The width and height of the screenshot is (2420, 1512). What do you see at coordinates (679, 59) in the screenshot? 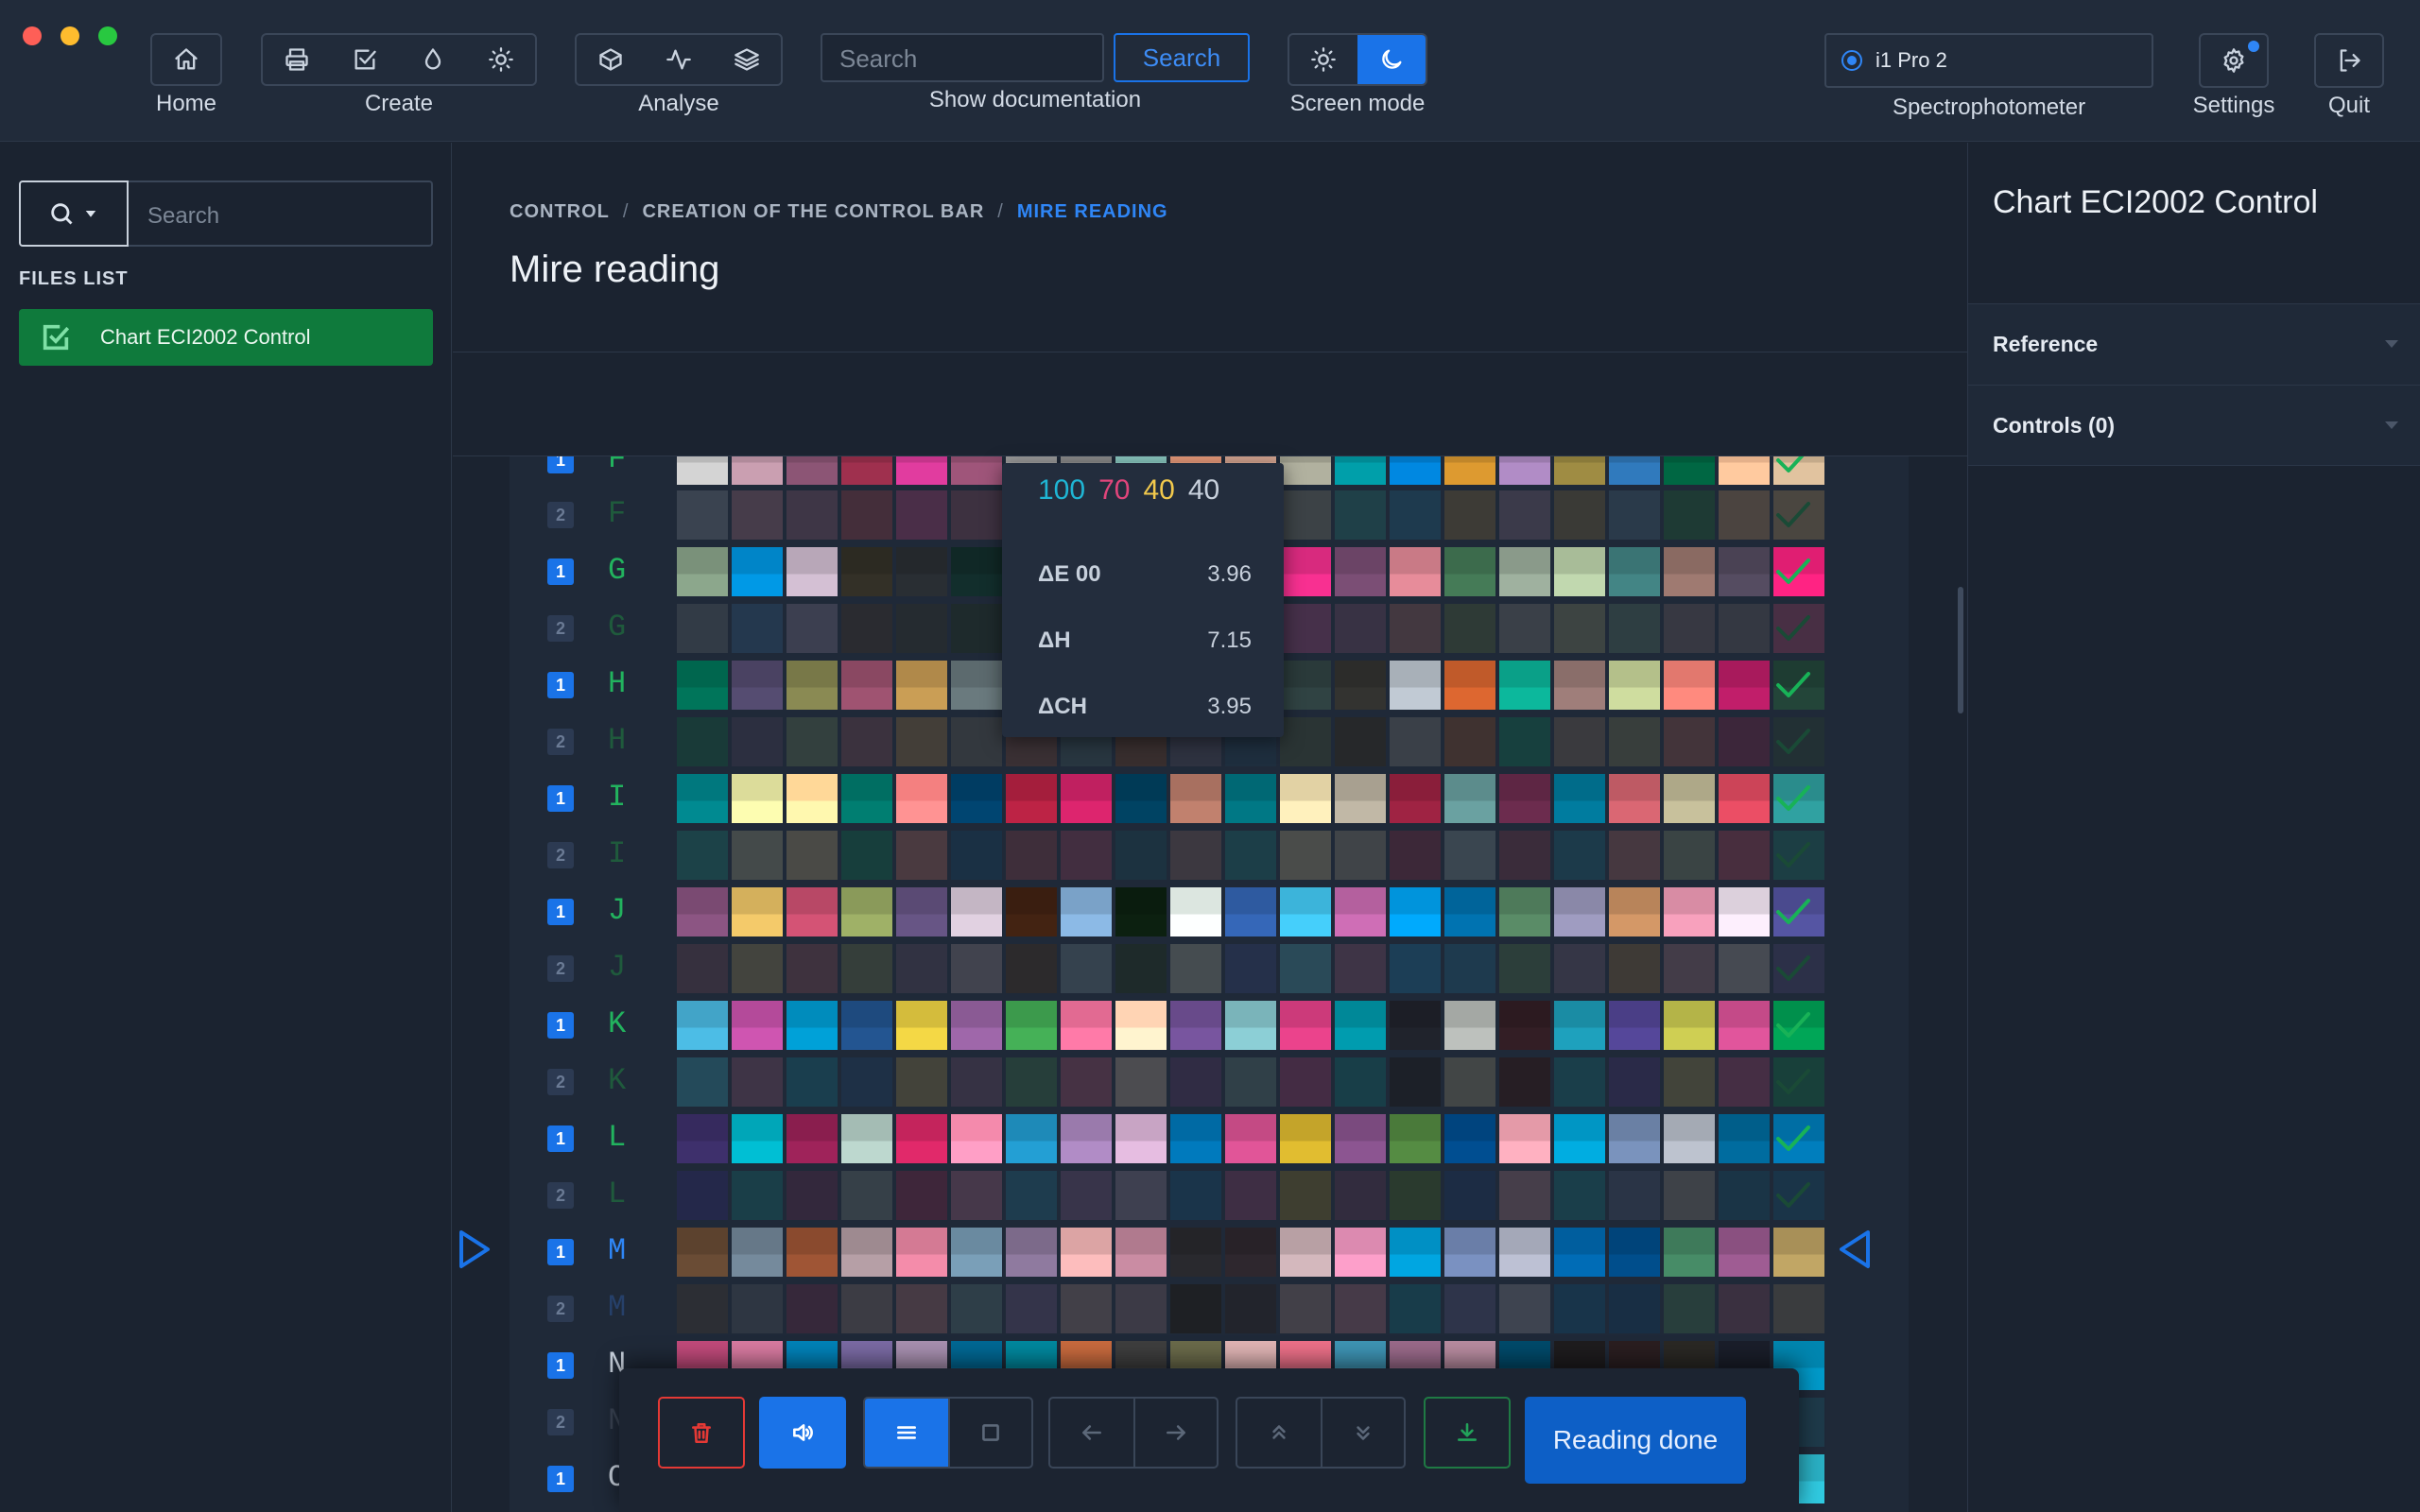
I see `curve-button` at bounding box center [679, 59].